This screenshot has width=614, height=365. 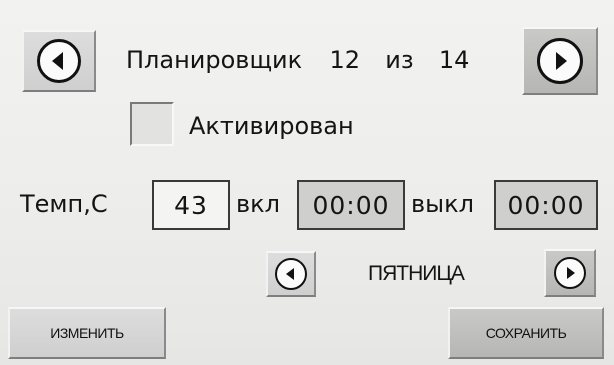 I want to click on off-time-field: 00:00, so click(x=546, y=205).